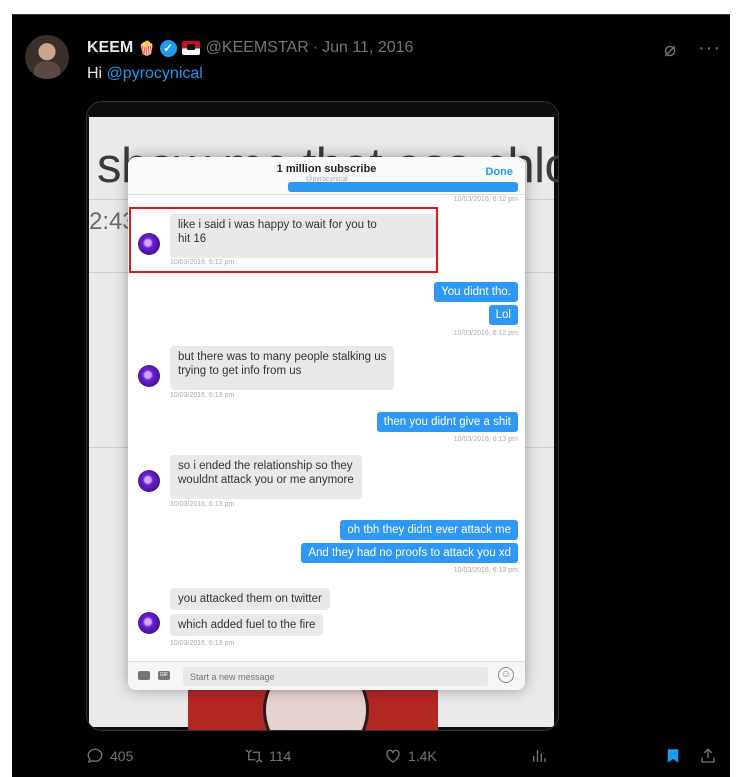 The width and height of the screenshot is (741, 777). I want to click on tweet-text-prefix: Hi, so click(97, 73).